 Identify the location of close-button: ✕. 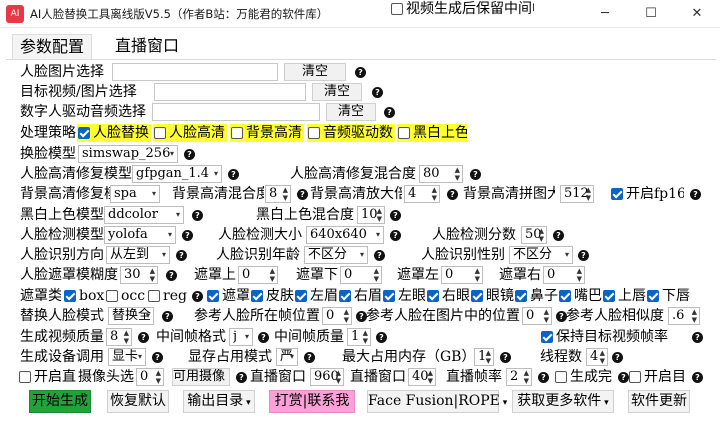
(697, 14).